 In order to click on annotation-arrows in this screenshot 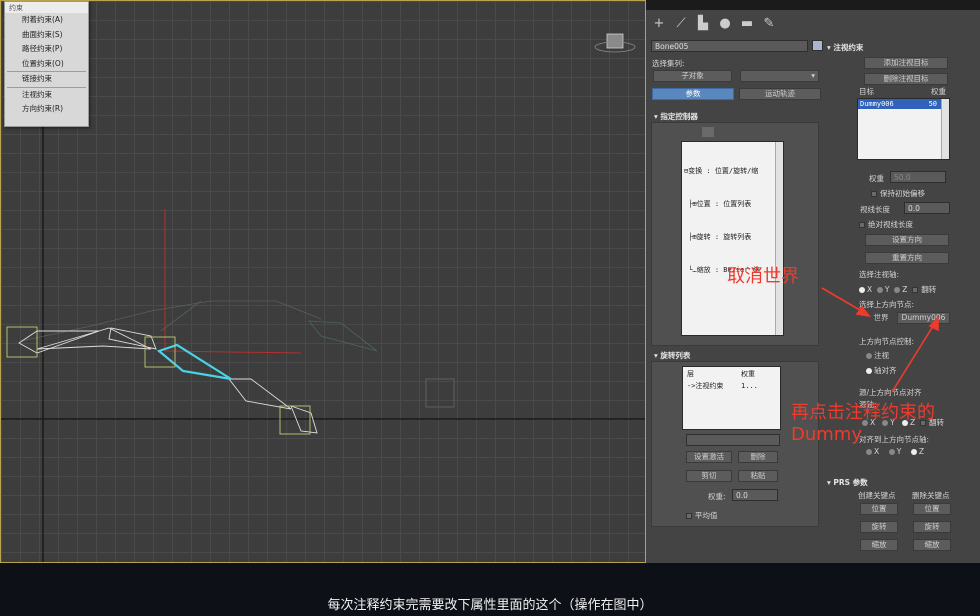, I will do `click(880, 340)`.